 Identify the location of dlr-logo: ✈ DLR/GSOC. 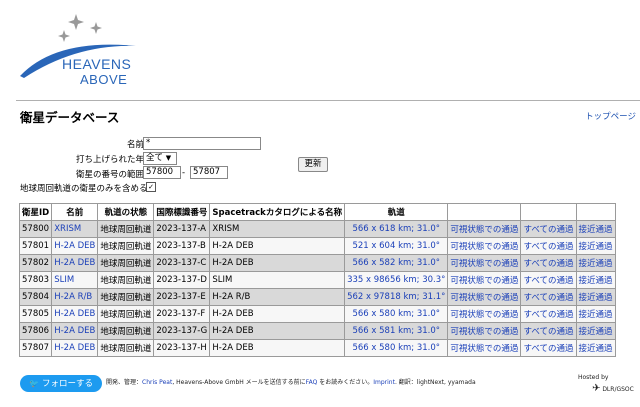
(613, 388).